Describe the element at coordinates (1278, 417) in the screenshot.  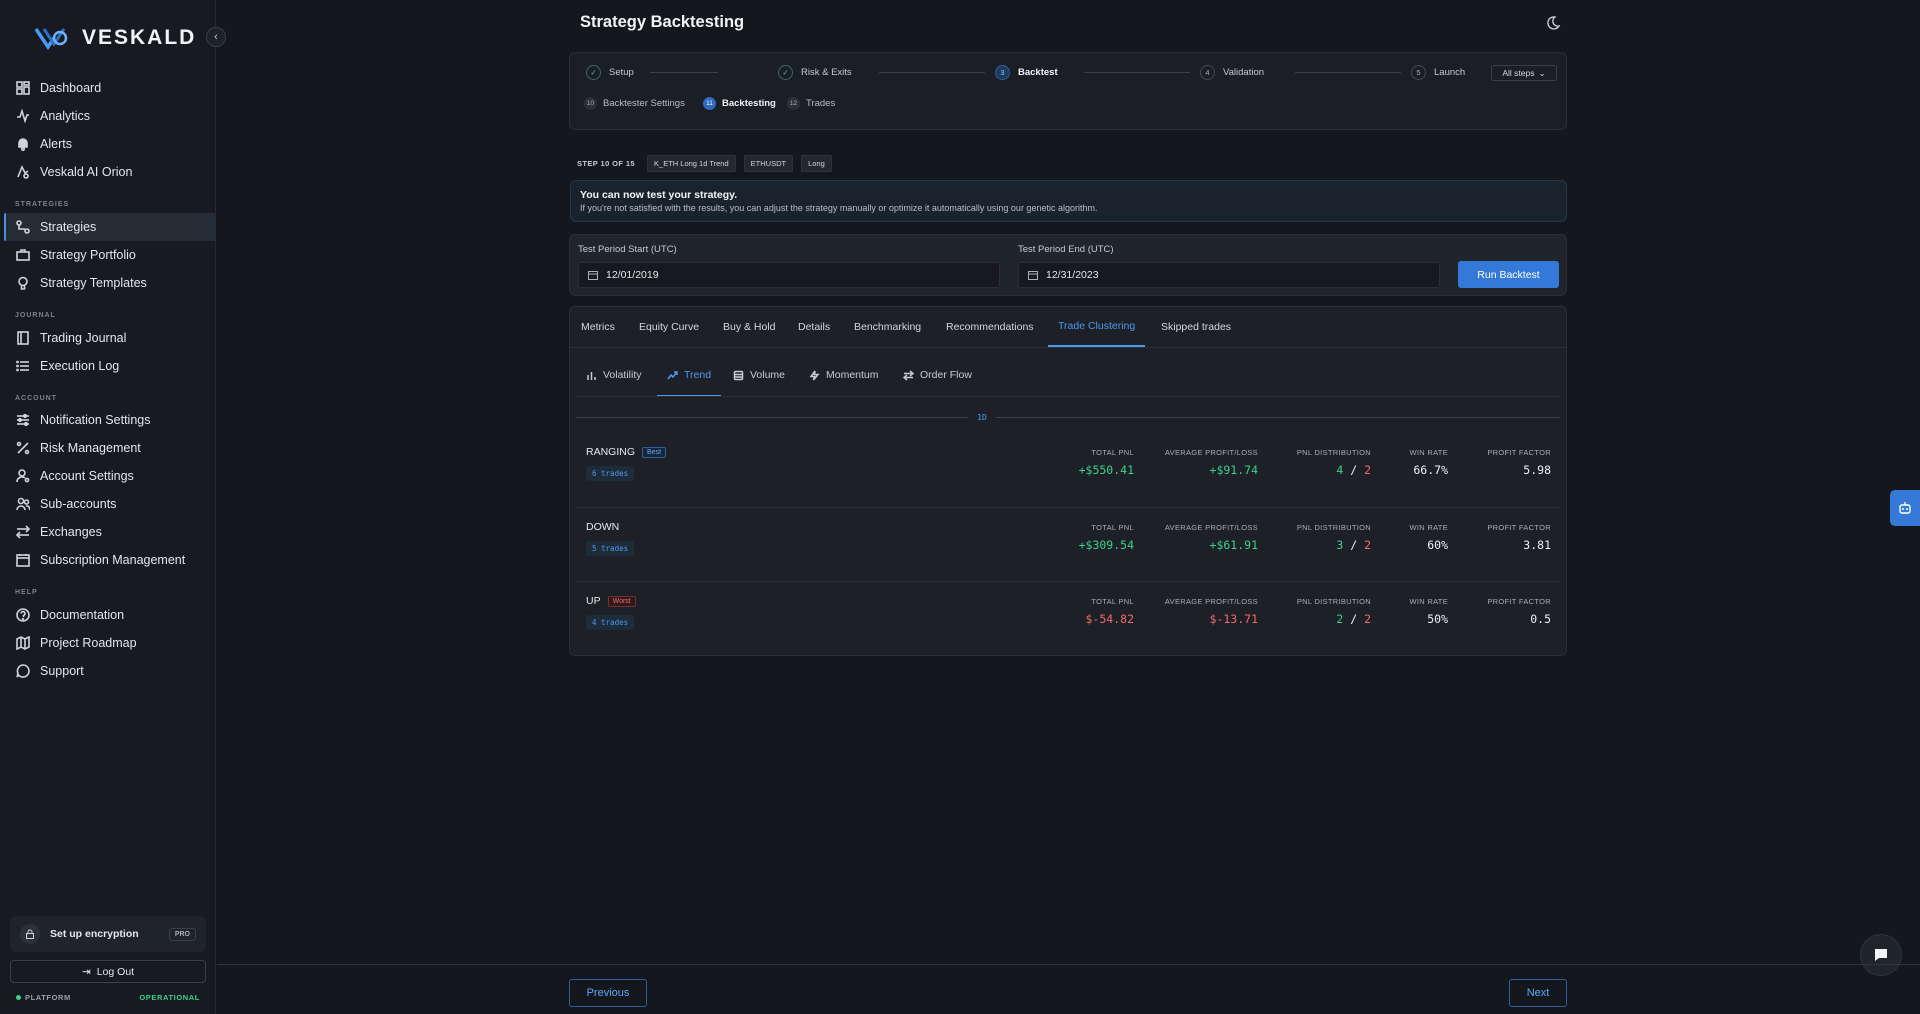
I see `timeframe-divider-right` at that location.